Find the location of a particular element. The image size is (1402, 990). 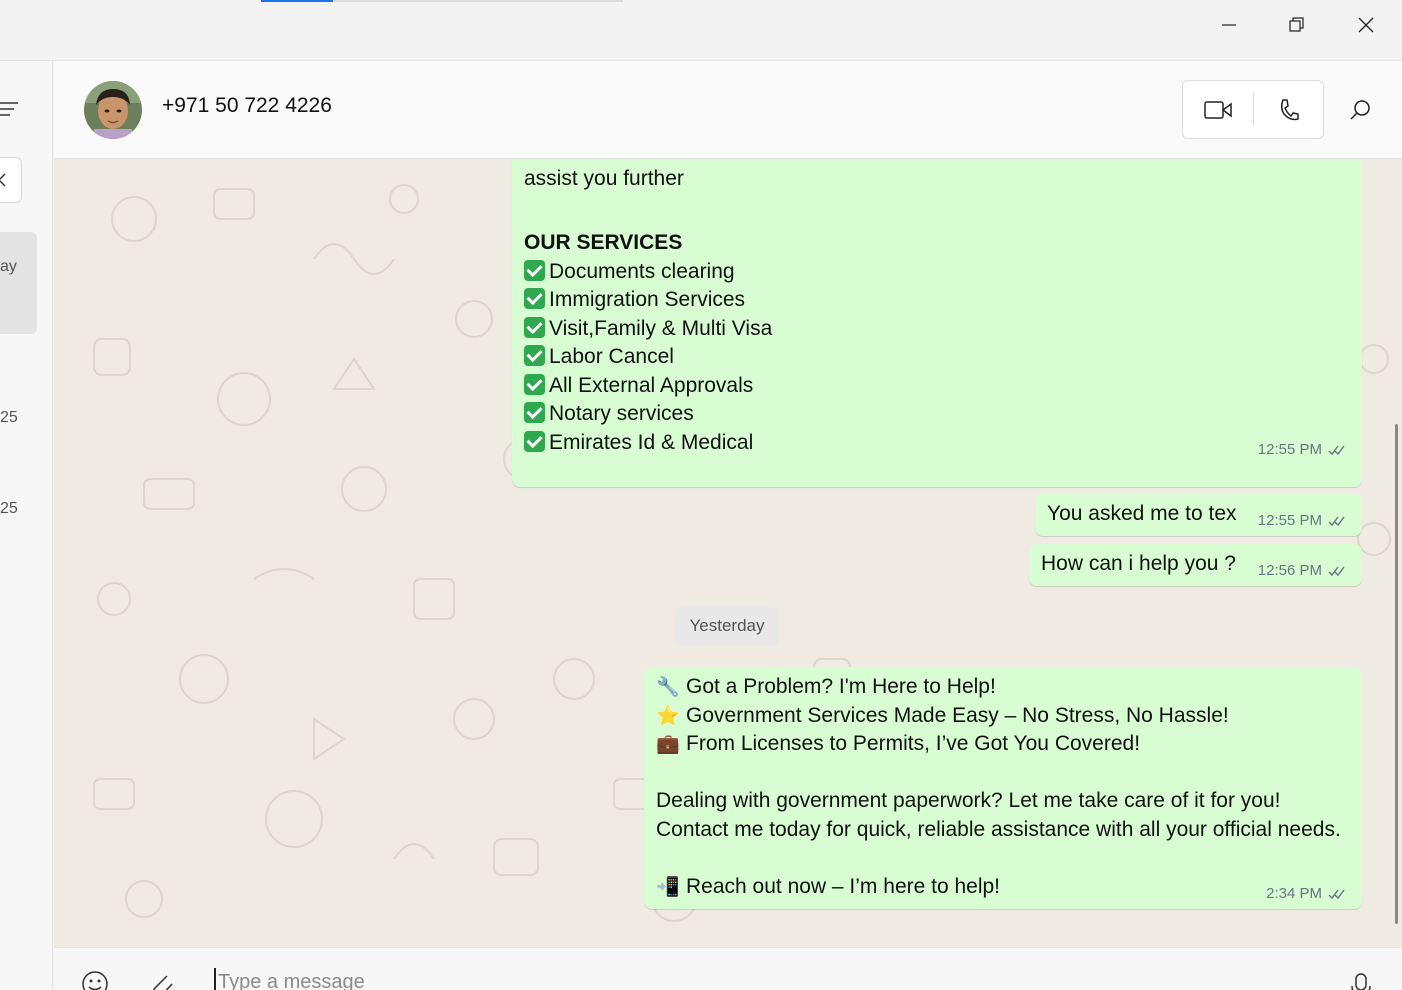

video-call-button is located at coordinates (1218, 109).